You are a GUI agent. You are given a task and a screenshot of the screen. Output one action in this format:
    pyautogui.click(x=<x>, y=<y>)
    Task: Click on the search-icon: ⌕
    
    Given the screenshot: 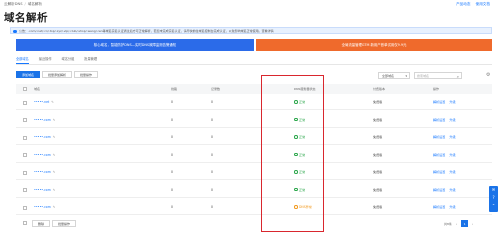 What is the action you would take?
    pyautogui.click(x=458, y=77)
    